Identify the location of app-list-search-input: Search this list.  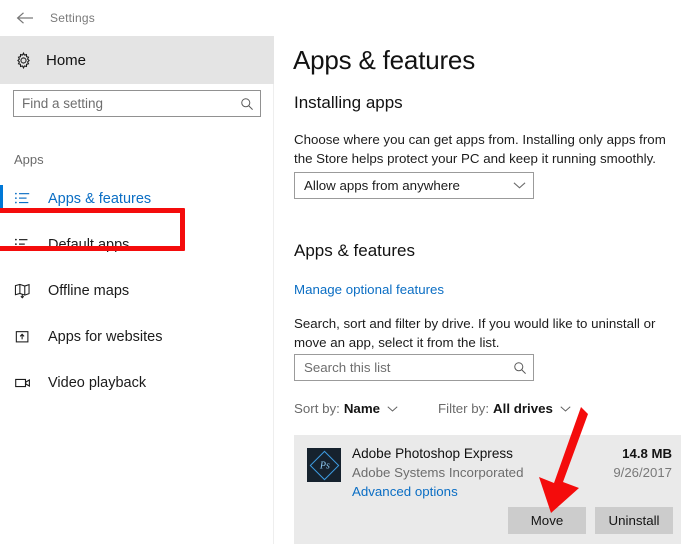
(414, 367).